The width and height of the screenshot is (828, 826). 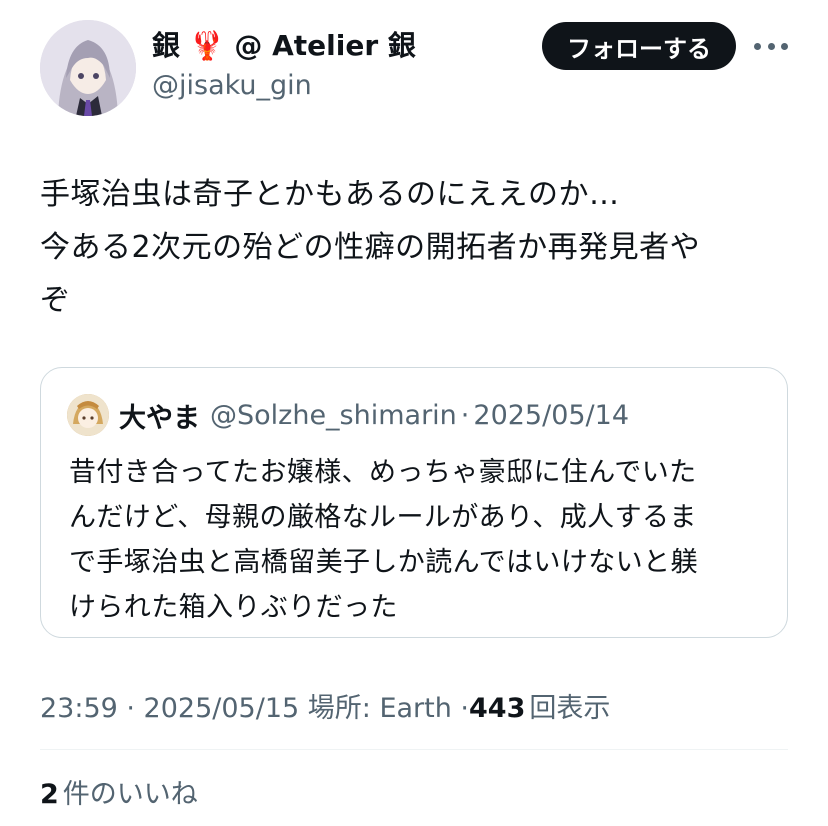 What do you see at coordinates (551, 415) in the screenshot?
I see `quote-date: 2025/05/14` at bounding box center [551, 415].